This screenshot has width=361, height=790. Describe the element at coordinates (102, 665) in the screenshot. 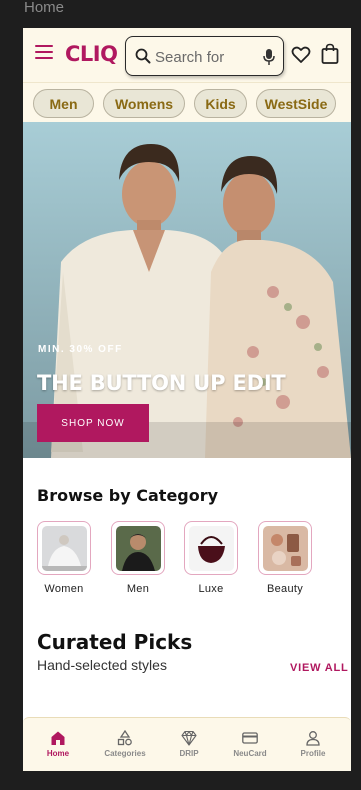

I see `curated-subtitle: Hand-selected styles` at that location.